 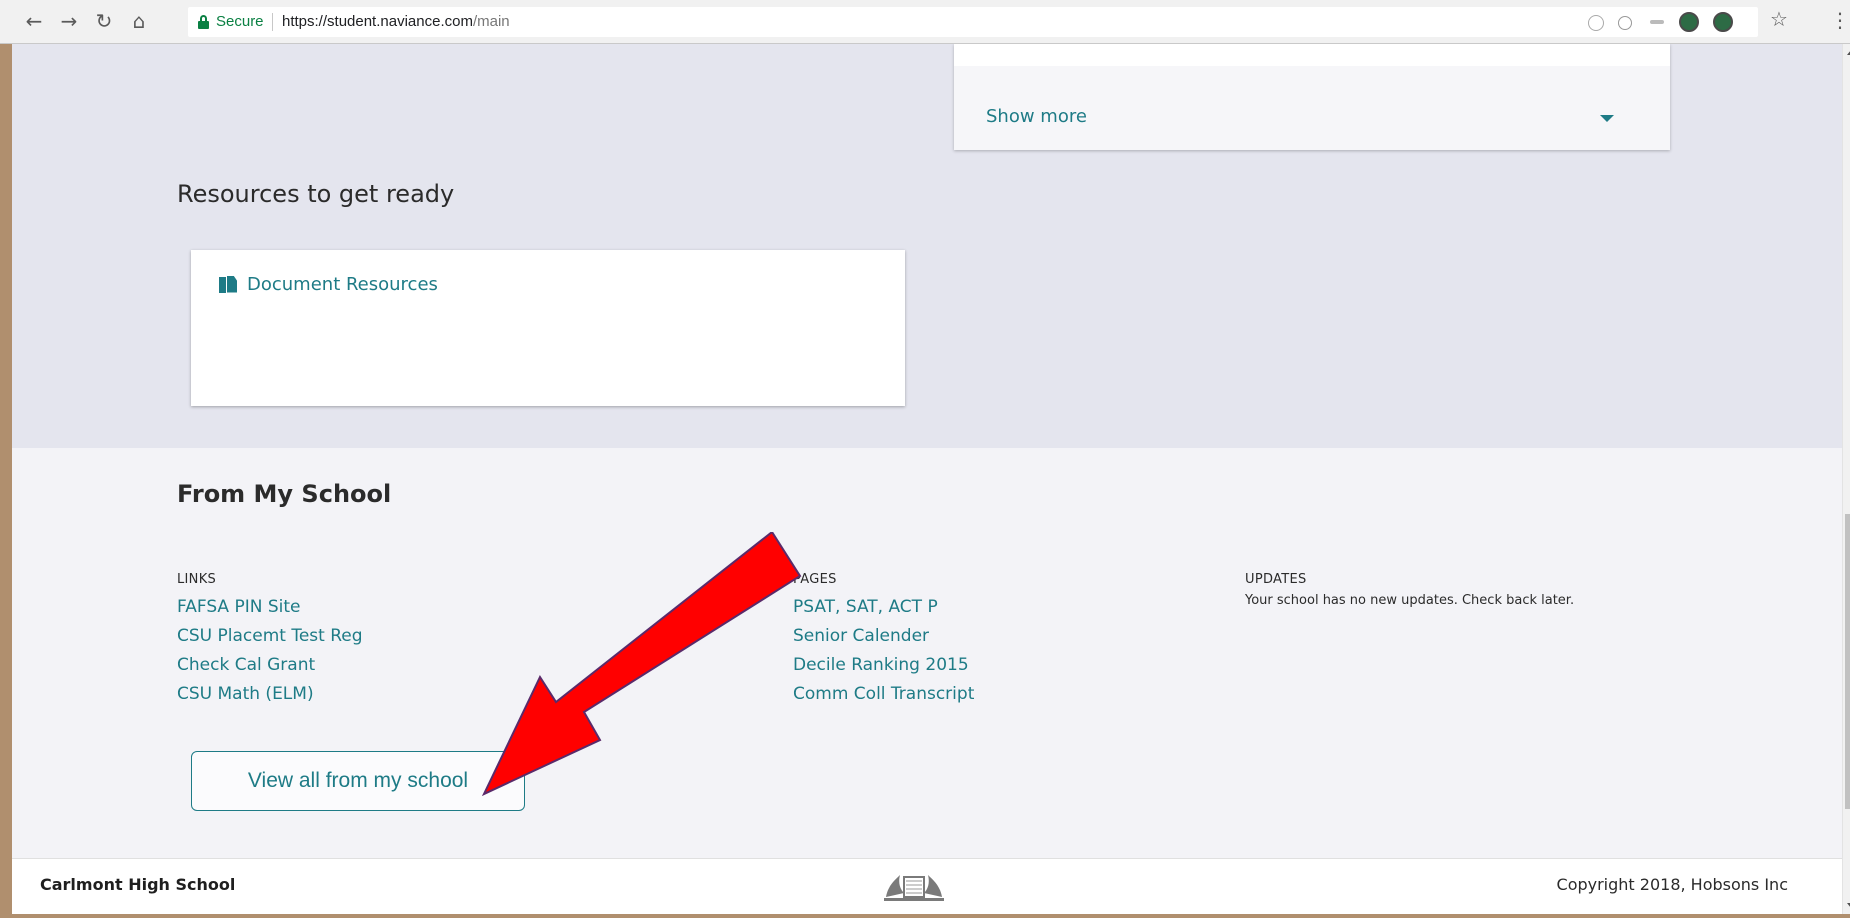 I want to click on scroll-thumb, so click(x=1847, y=661).